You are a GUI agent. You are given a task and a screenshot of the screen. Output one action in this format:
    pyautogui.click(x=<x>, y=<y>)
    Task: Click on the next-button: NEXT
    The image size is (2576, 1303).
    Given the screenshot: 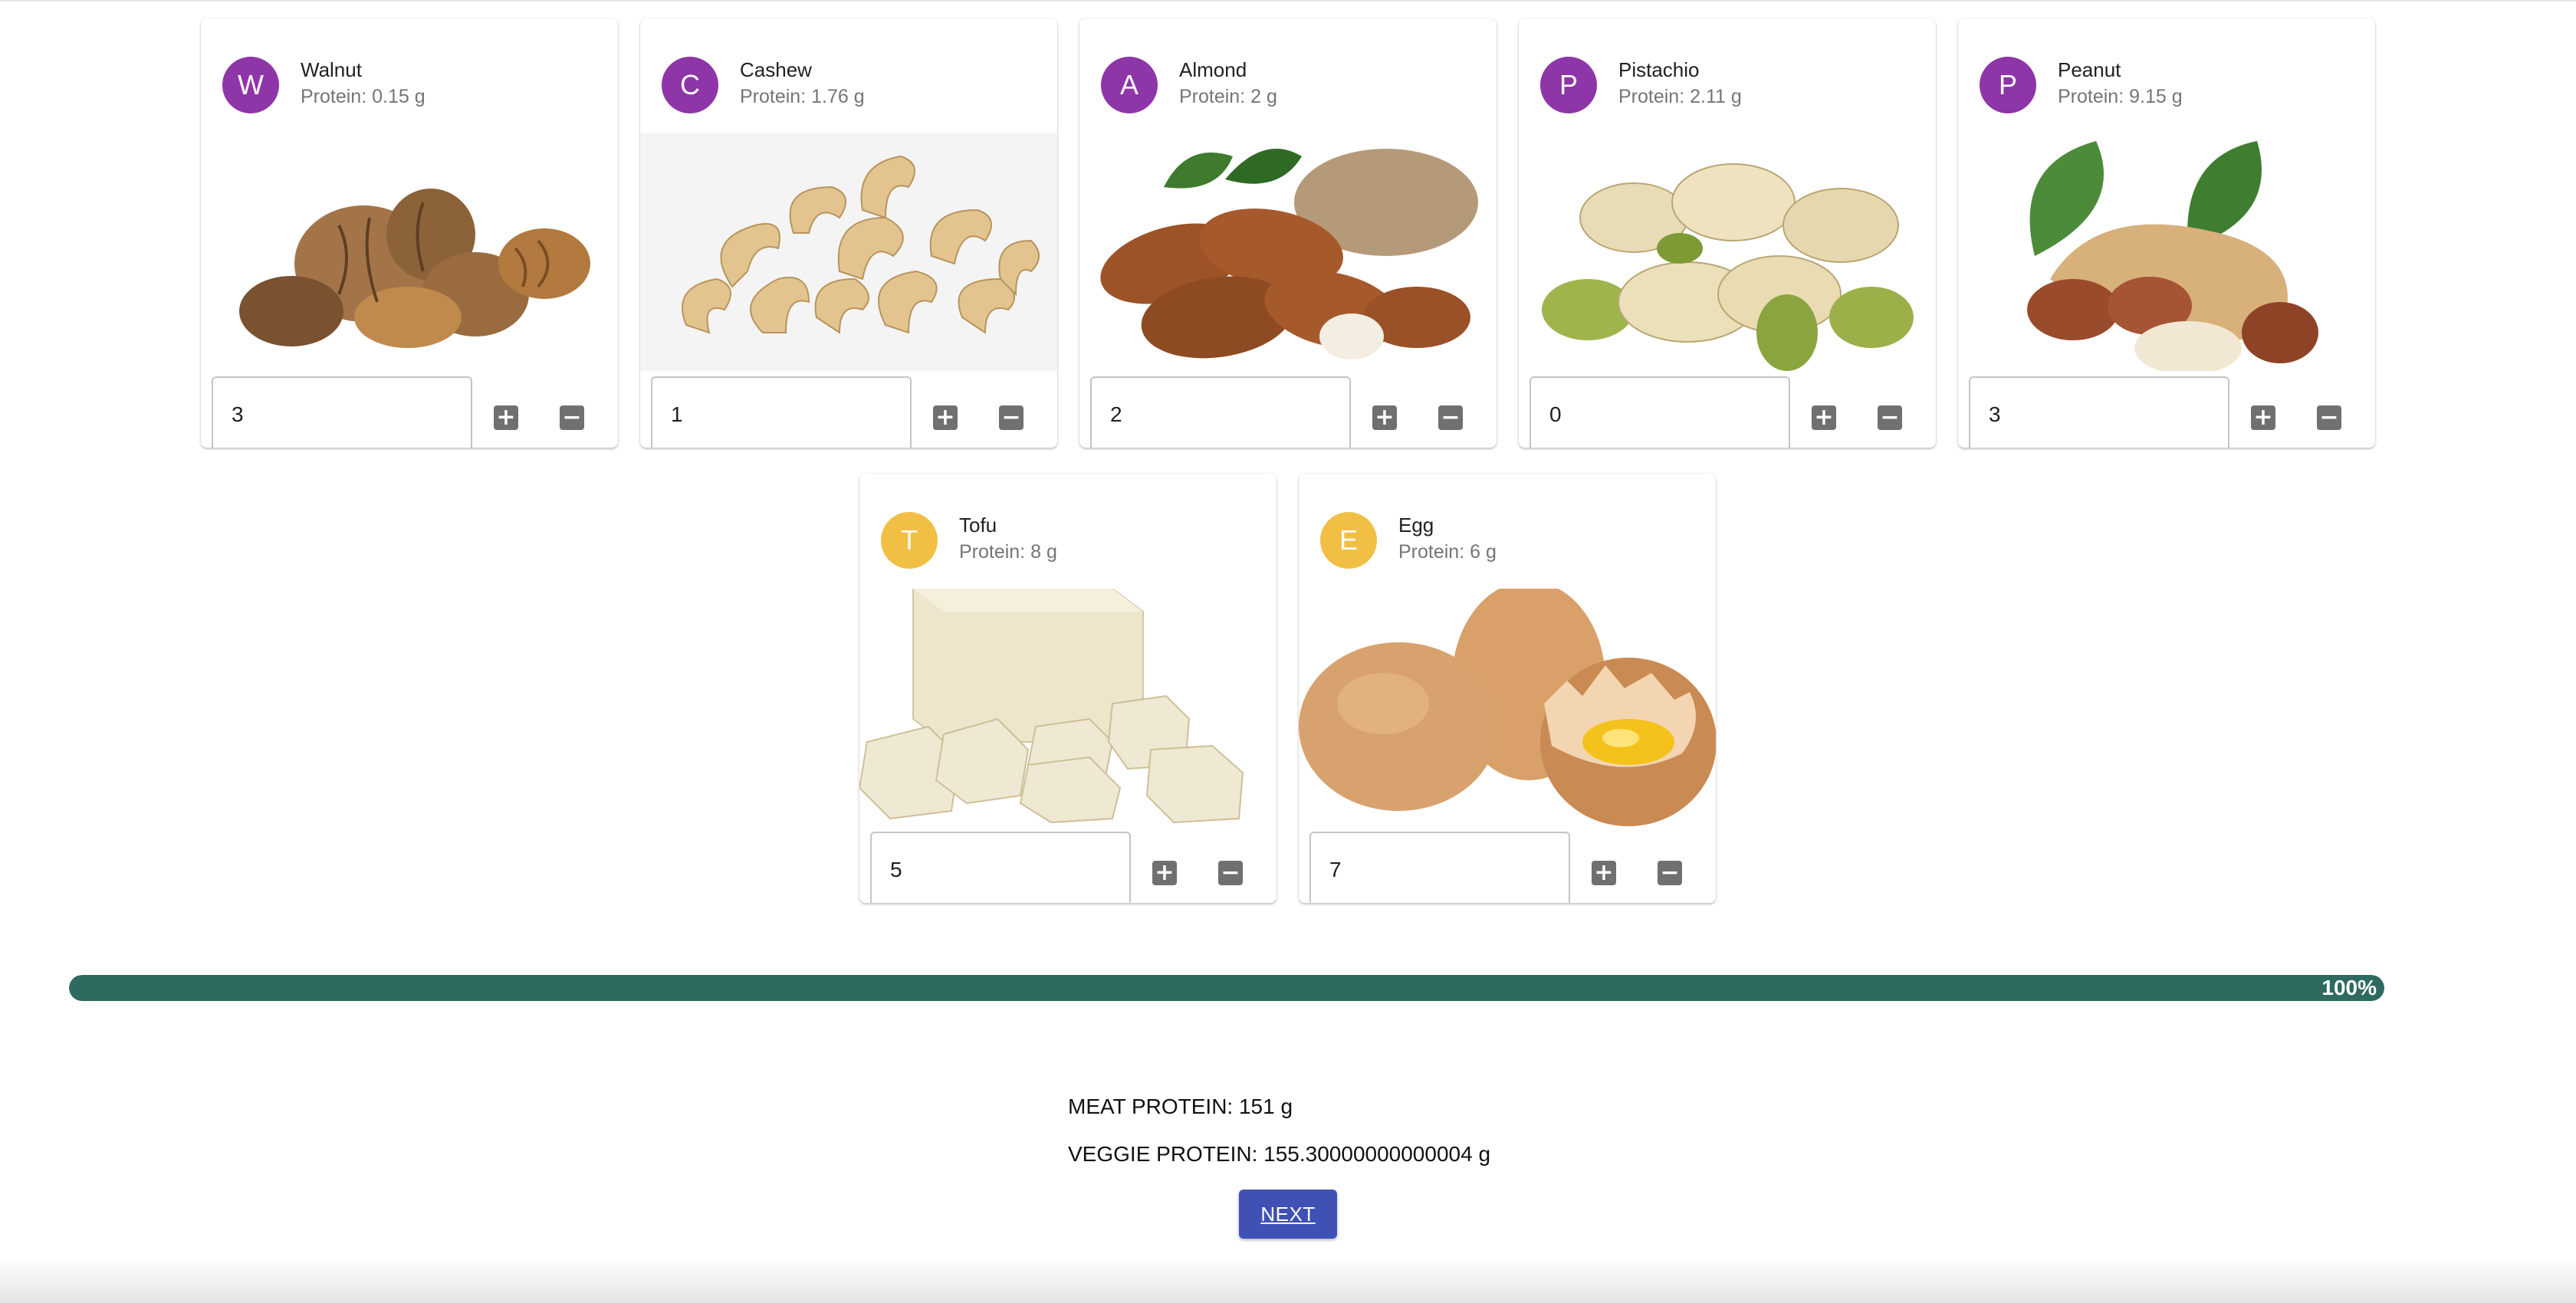 What is the action you would take?
    pyautogui.click(x=1288, y=1214)
    